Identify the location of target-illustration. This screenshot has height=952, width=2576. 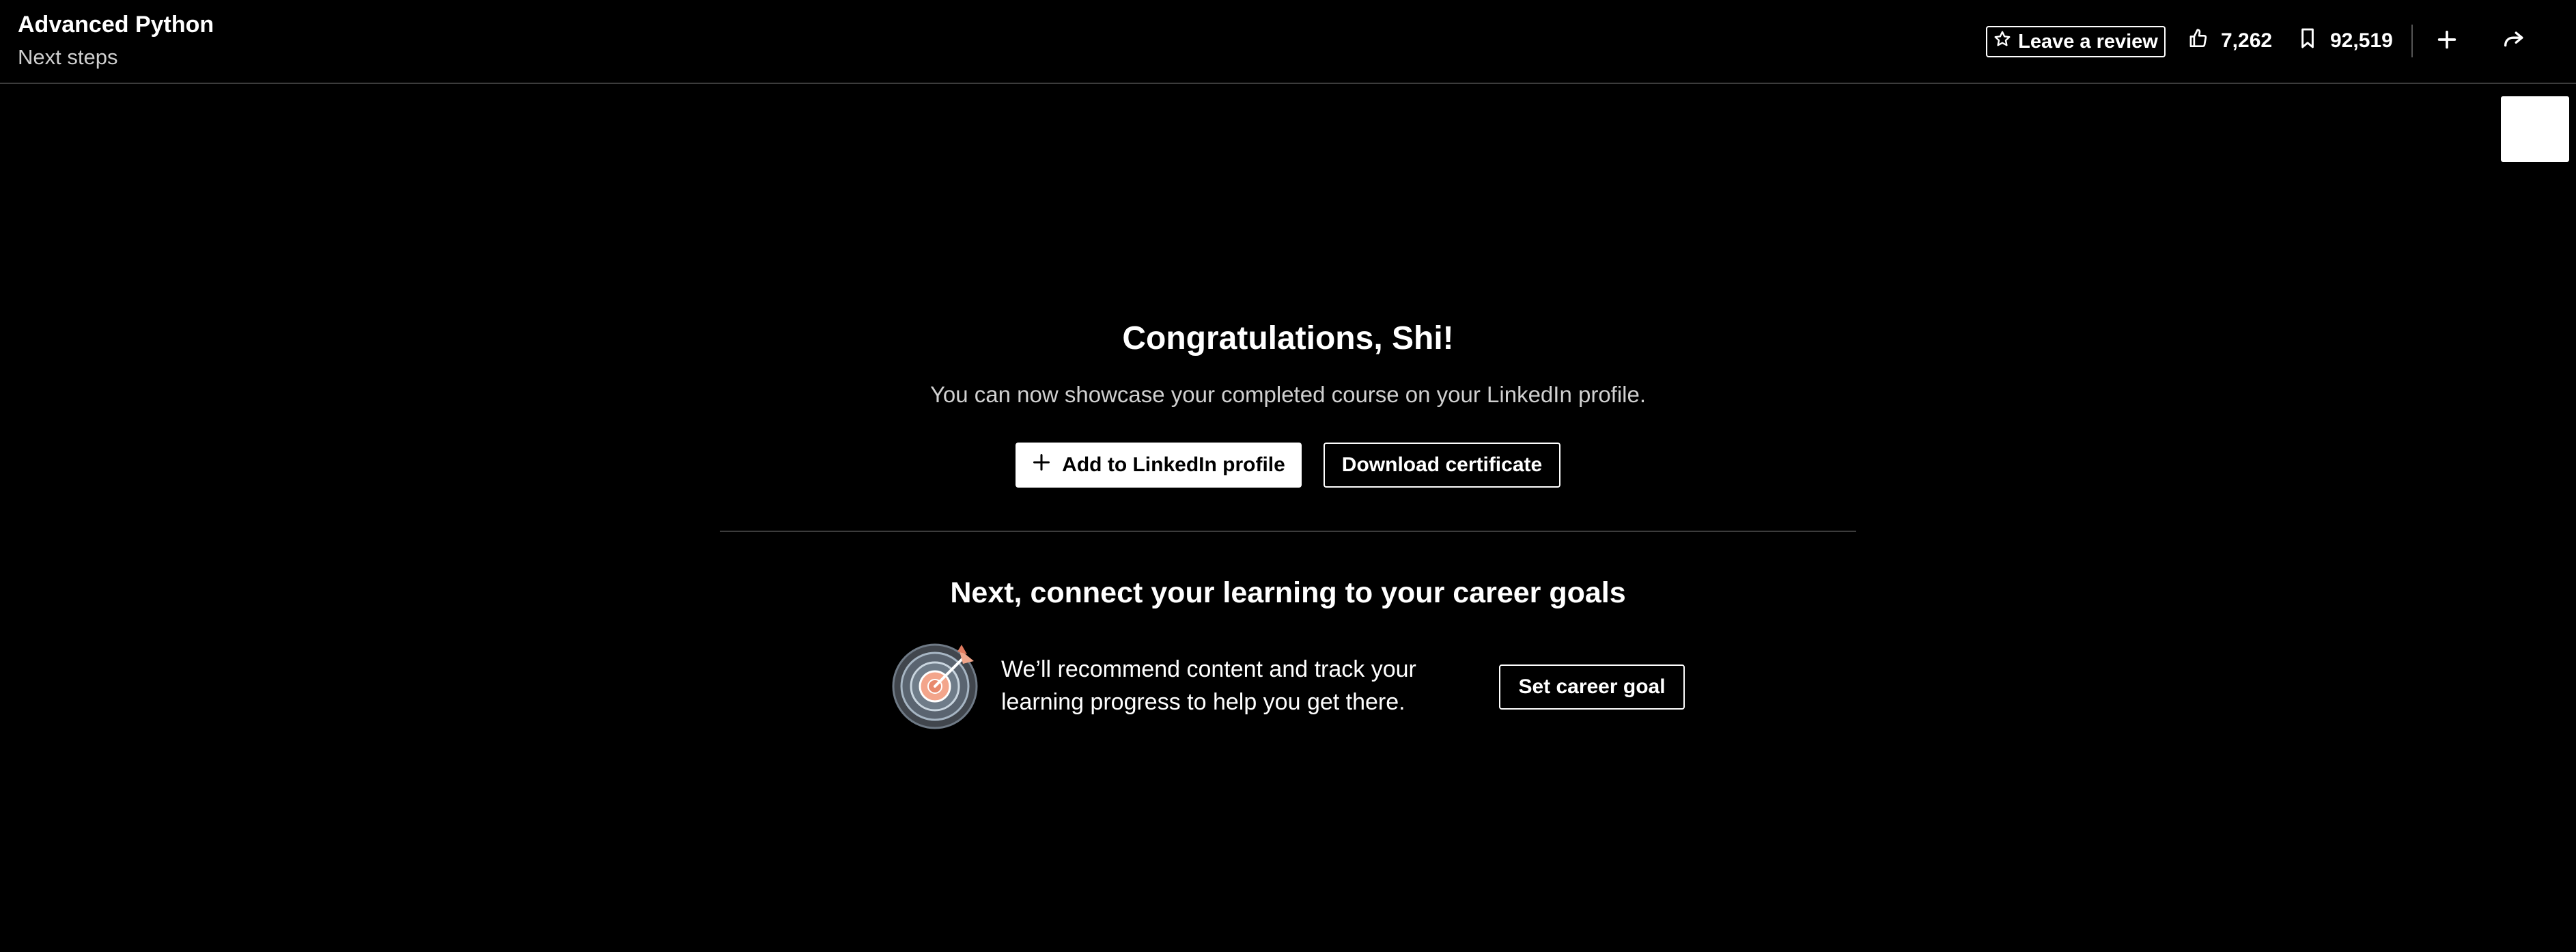
(935, 686).